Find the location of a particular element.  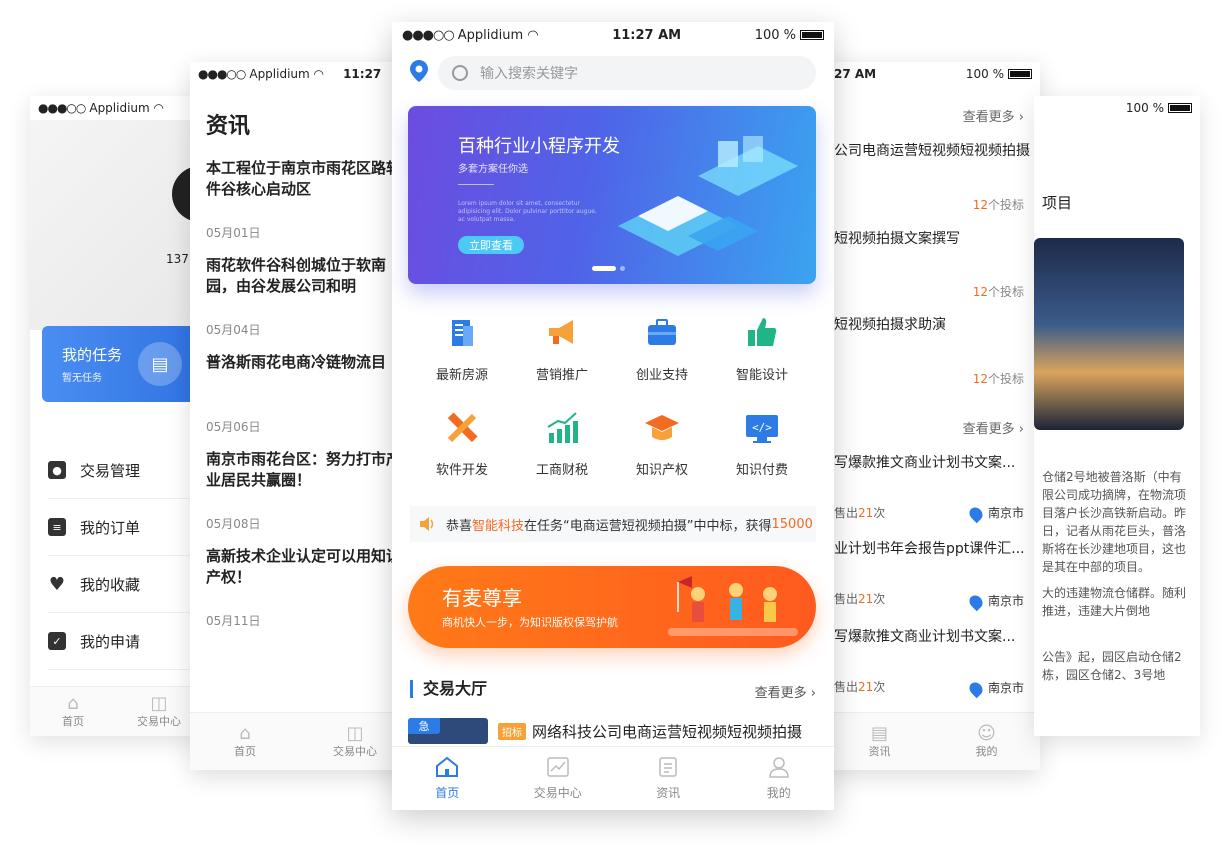

menu-item-favorites: ♥ 我的收藏 is located at coordinates (125, 584).